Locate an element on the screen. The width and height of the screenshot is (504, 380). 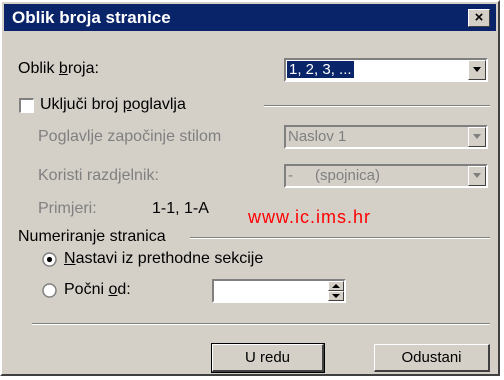
chapter-style-value: Naslov 1 is located at coordinates (317, 136).